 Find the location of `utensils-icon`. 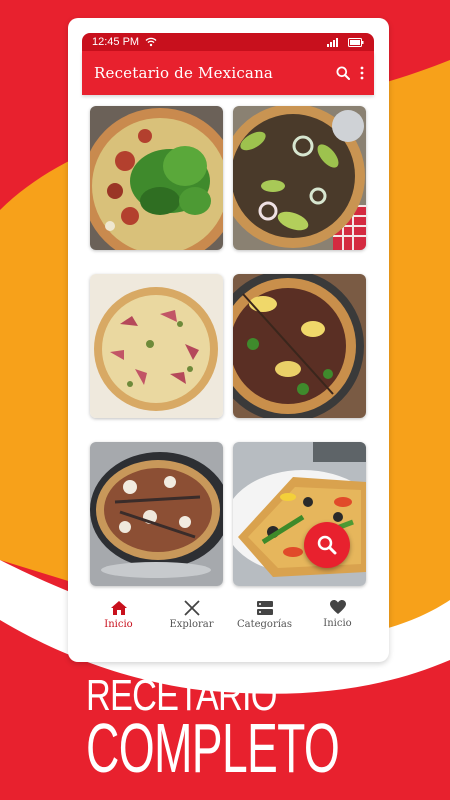

utensils-icon is located at coordinates (191, 608).